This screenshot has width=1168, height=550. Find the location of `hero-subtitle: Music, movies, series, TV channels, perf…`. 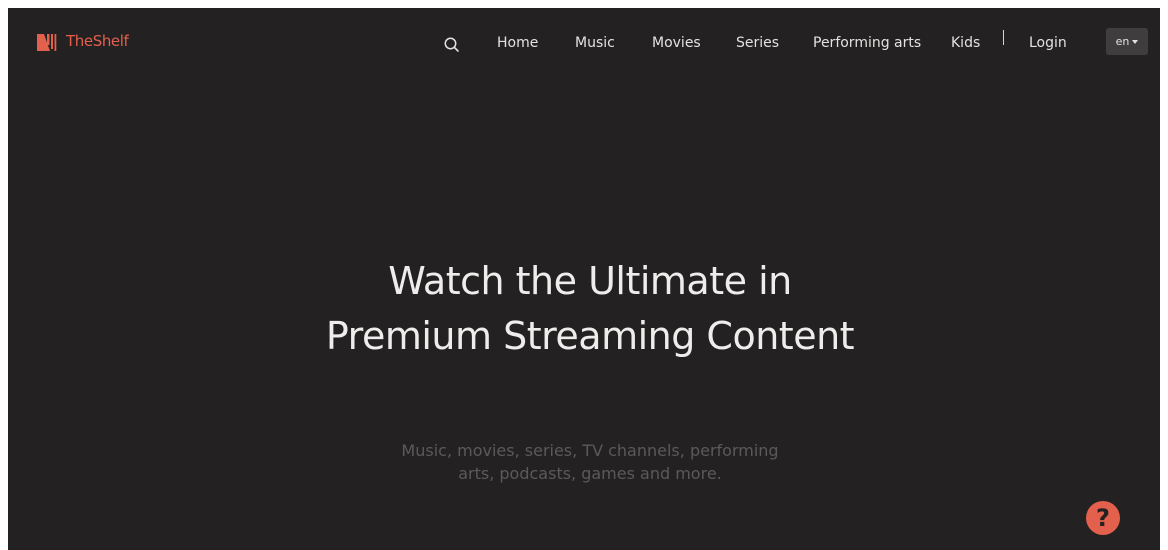

hero-subtitle: Music, movies, series, TV channels, perf… is located at coordinates (590, 462).